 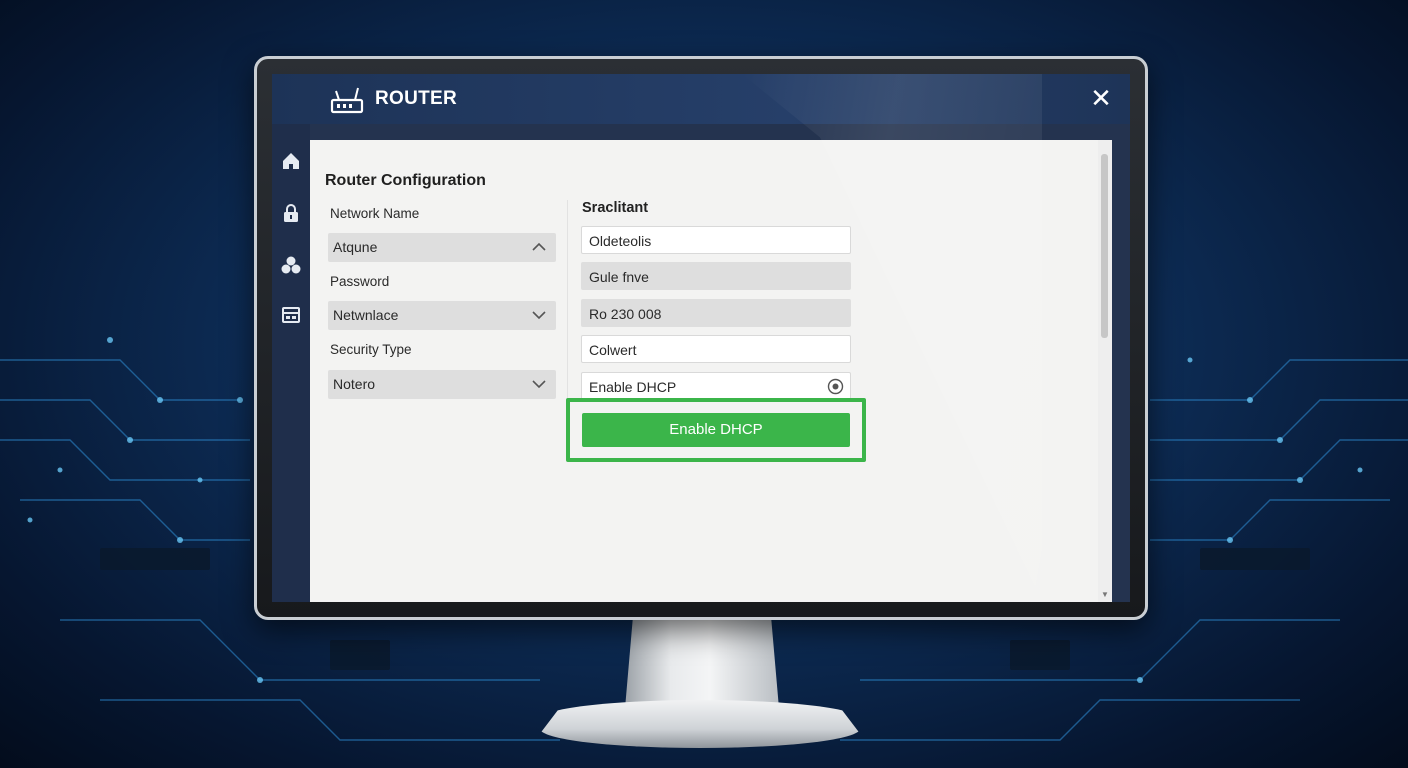 I want to click on security-type-label: Security Type, so click(x=371, y=349).